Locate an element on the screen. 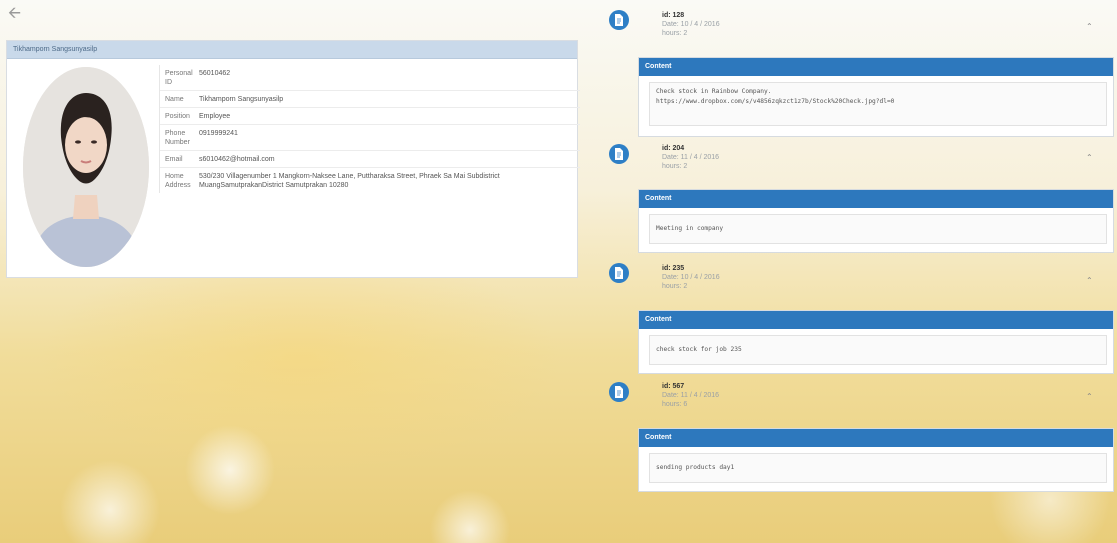 The height and width of the screenshot is (543, 1117). entry-meta: id: 204 Date: 11 / 4 / 2016 hours: 2 is located at coordinates (690, 157).